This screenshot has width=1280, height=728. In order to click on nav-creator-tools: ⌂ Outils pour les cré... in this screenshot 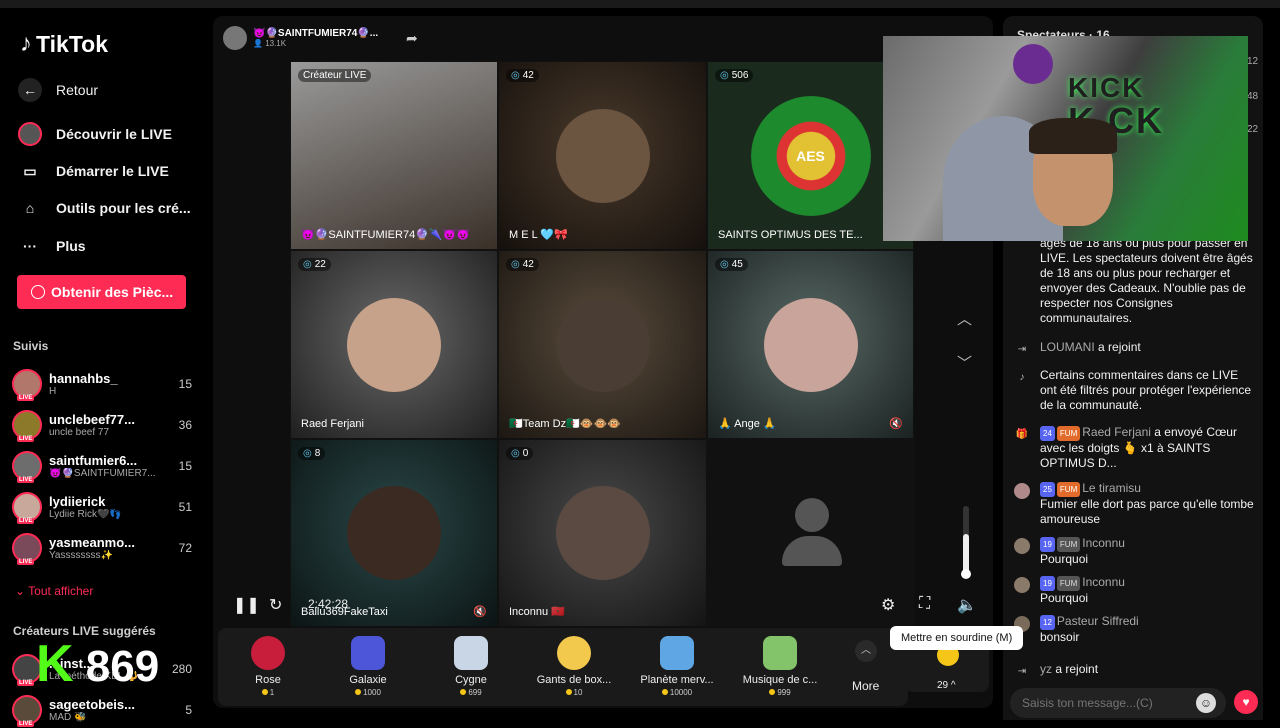, I will do `click(104, 208)`.